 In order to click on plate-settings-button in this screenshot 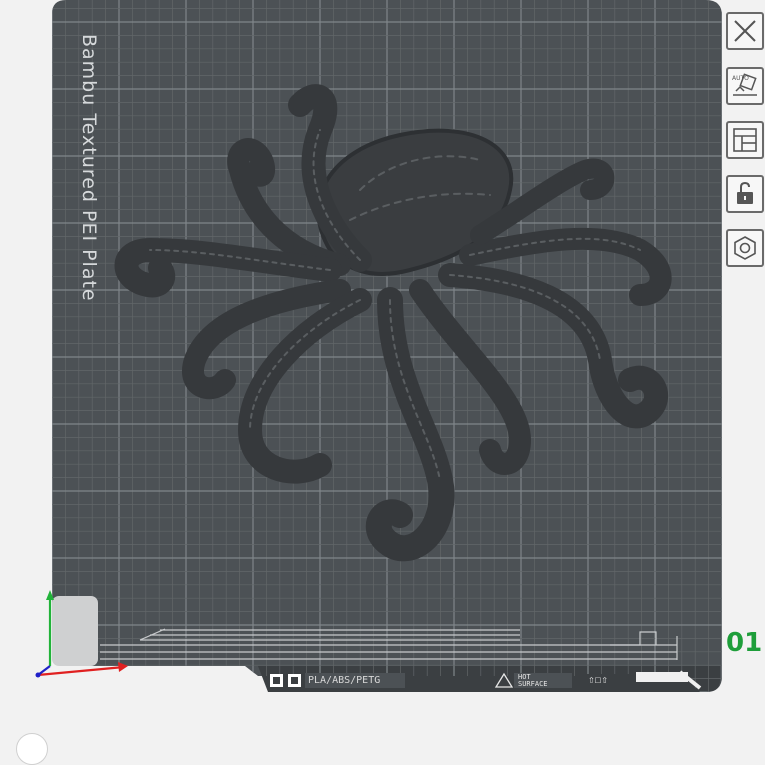, I will do `click(745, 248)`.